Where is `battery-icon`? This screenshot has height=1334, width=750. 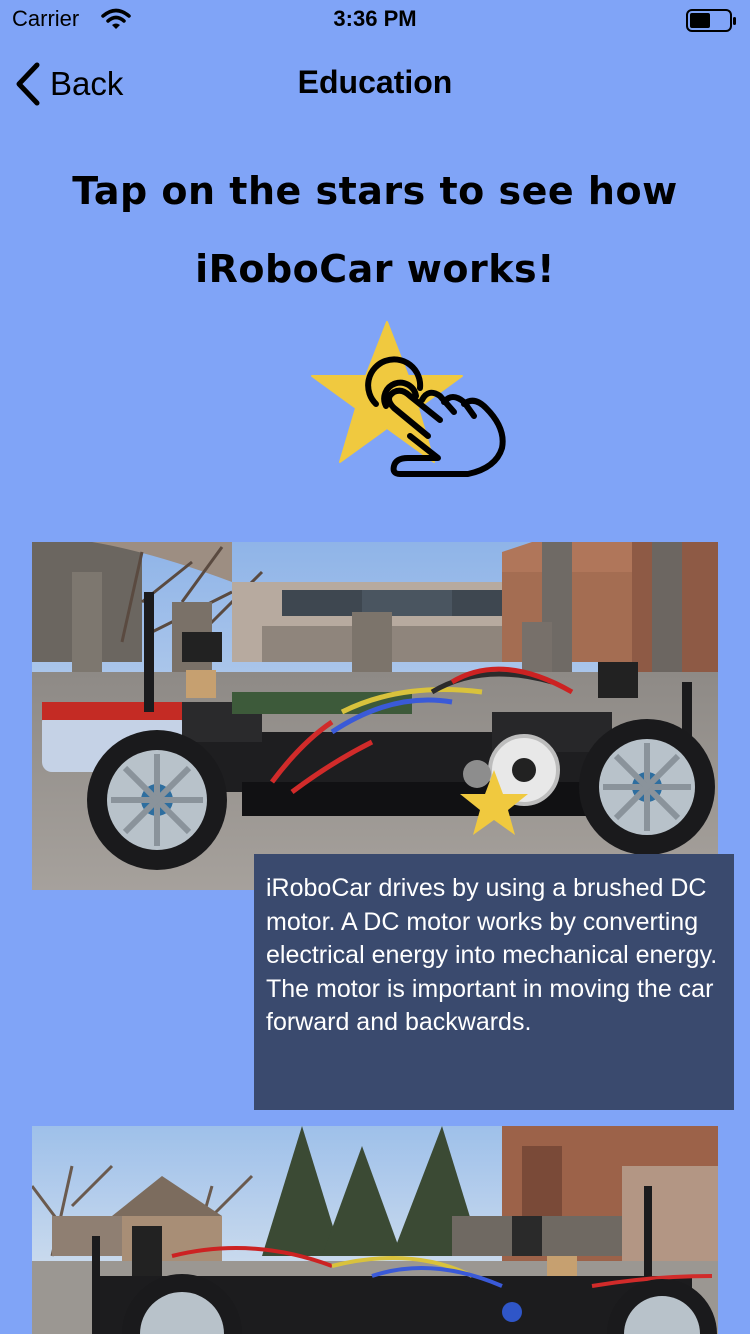 battery-icon is located at coordinates (711, 20).